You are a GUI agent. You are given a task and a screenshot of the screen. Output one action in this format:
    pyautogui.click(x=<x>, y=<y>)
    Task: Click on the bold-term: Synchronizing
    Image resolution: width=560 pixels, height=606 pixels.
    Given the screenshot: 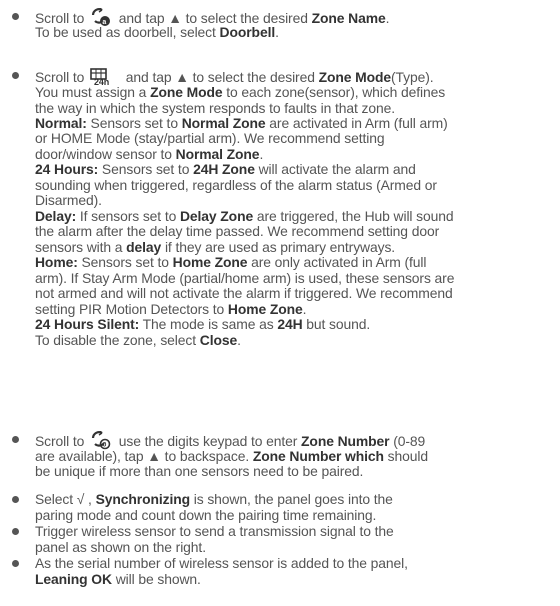 What is the action you would take?
    pyautogui.click(x=143, y=499)
    